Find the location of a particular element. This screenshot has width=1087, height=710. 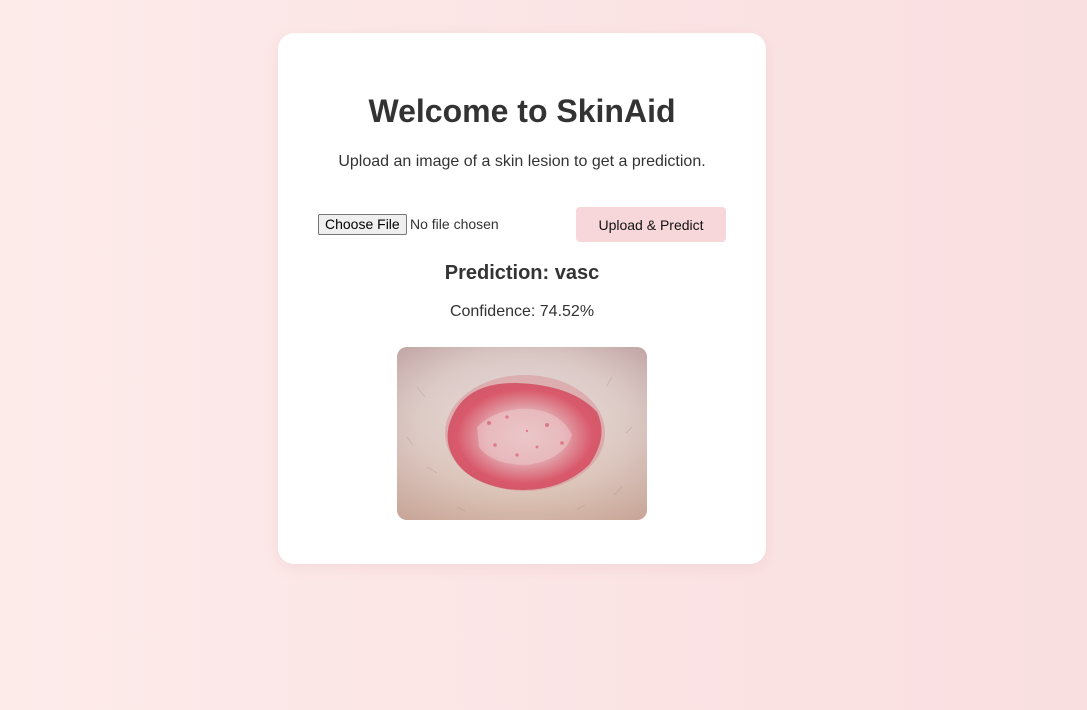

prediction-result: Prediction: vasc is located at coordinates (522, 273).